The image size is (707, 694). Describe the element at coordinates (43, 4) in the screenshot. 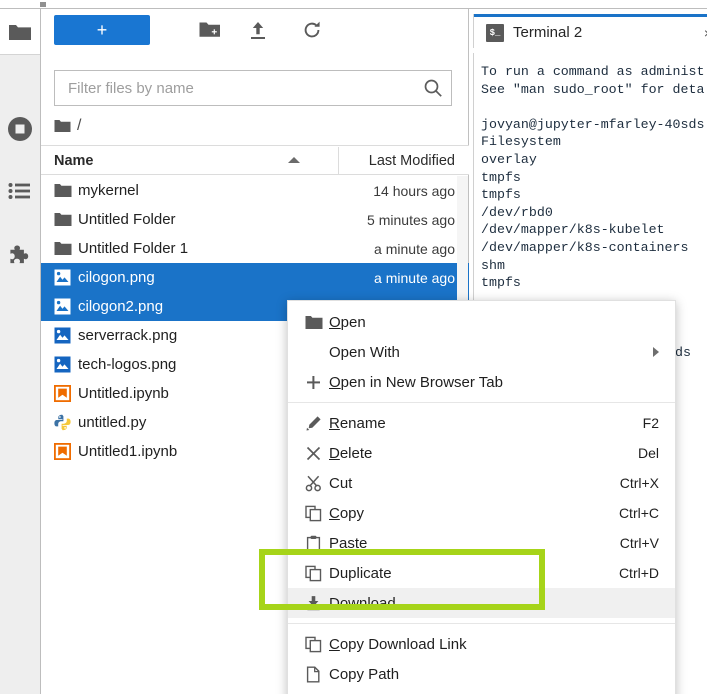

I see `window-top-nub` at that location.